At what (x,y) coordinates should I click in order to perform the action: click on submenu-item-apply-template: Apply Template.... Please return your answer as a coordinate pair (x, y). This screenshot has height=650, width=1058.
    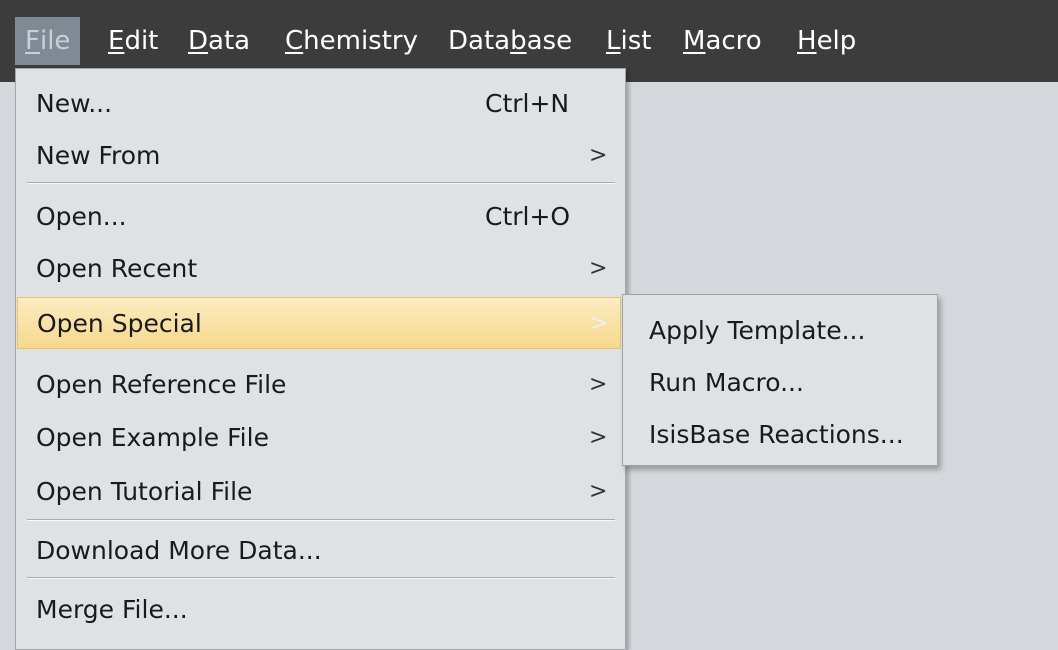
    Looking at the image, I should click on (757, 331).